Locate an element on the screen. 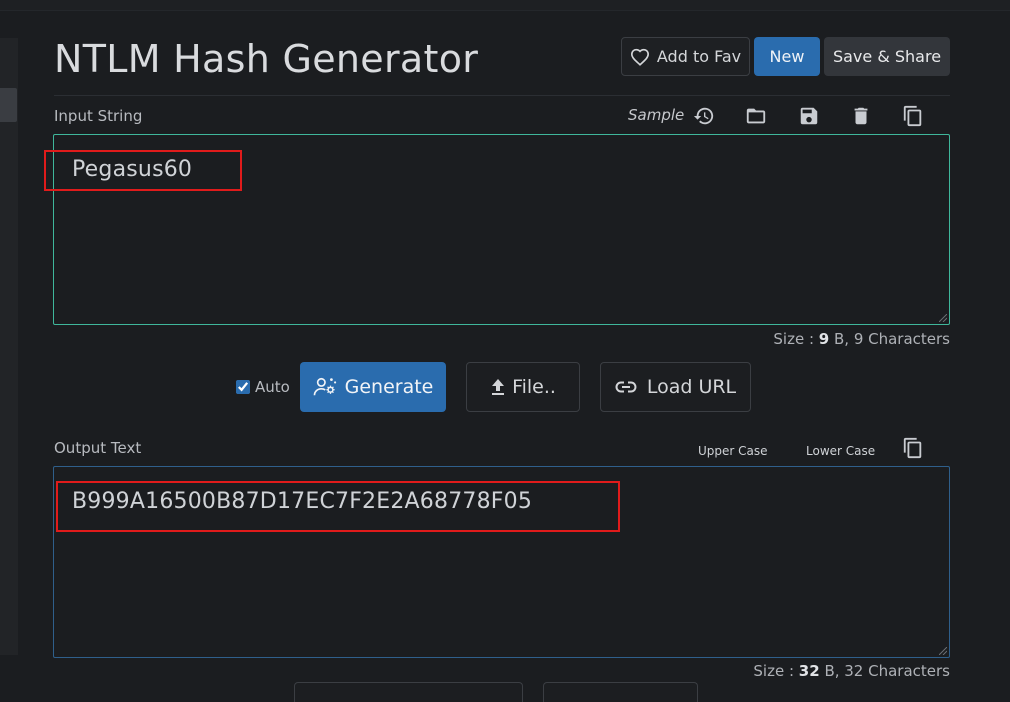  sample-link: Sample is located at coordinates (656, 115).